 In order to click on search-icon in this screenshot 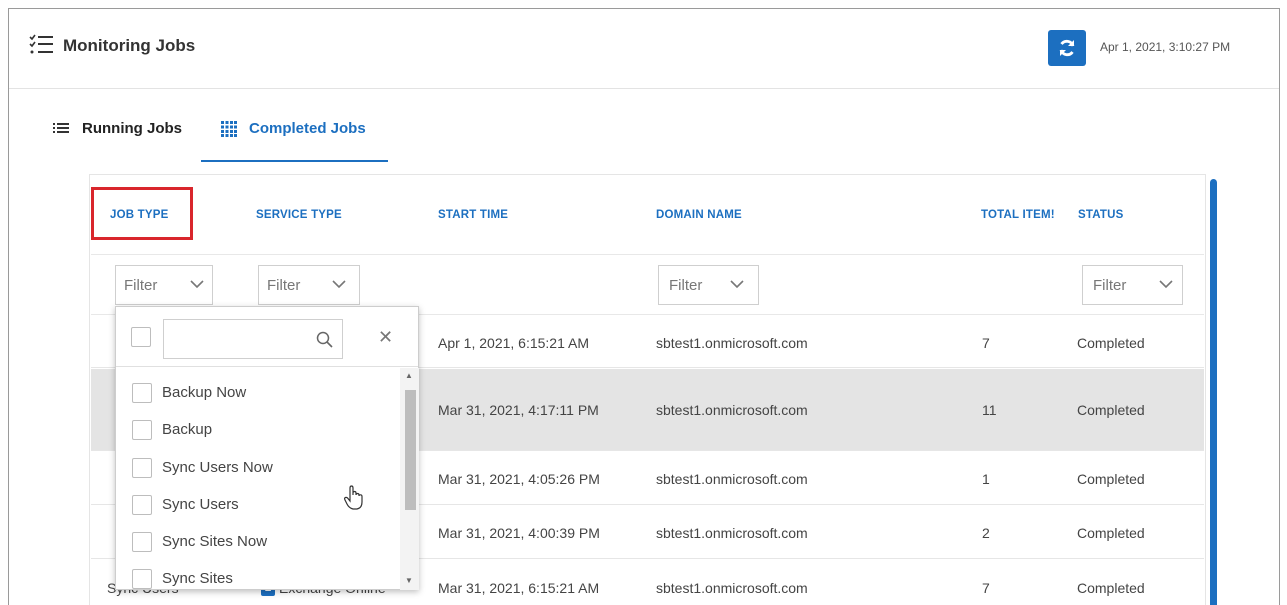, I will do `click(325, 340)`.